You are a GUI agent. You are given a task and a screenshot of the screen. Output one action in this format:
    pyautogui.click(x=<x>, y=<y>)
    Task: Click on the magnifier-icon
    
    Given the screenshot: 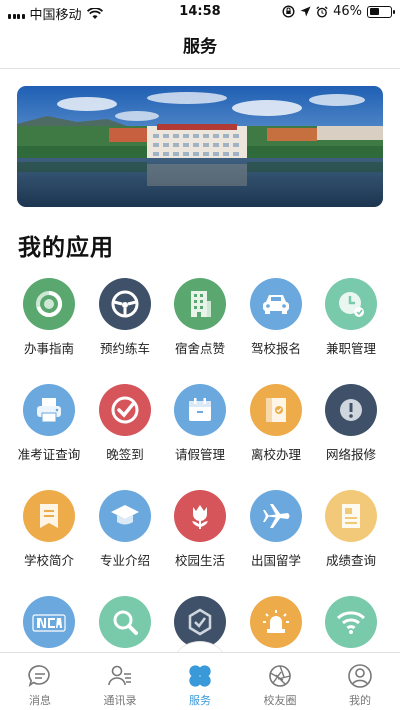 What is the action you would take?
    pyautogui.click(x=125, y=622)
    